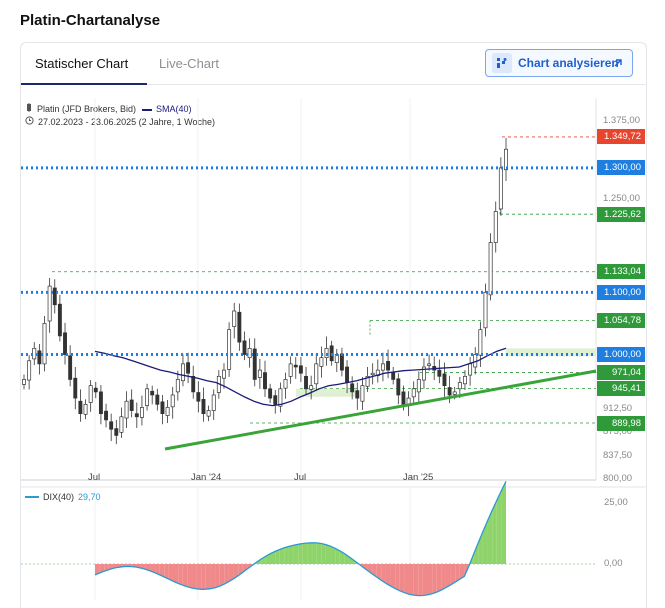  Describe the element at coordinates (621, 292) in the screenshot. I see `price-tag-blue: 1.100,00` at that location.